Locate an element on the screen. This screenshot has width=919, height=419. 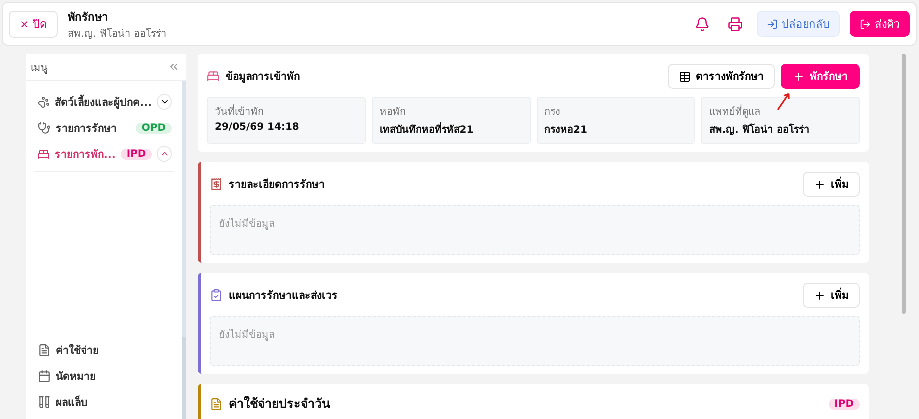
calendar-icon is located at coordinates (44, 376).